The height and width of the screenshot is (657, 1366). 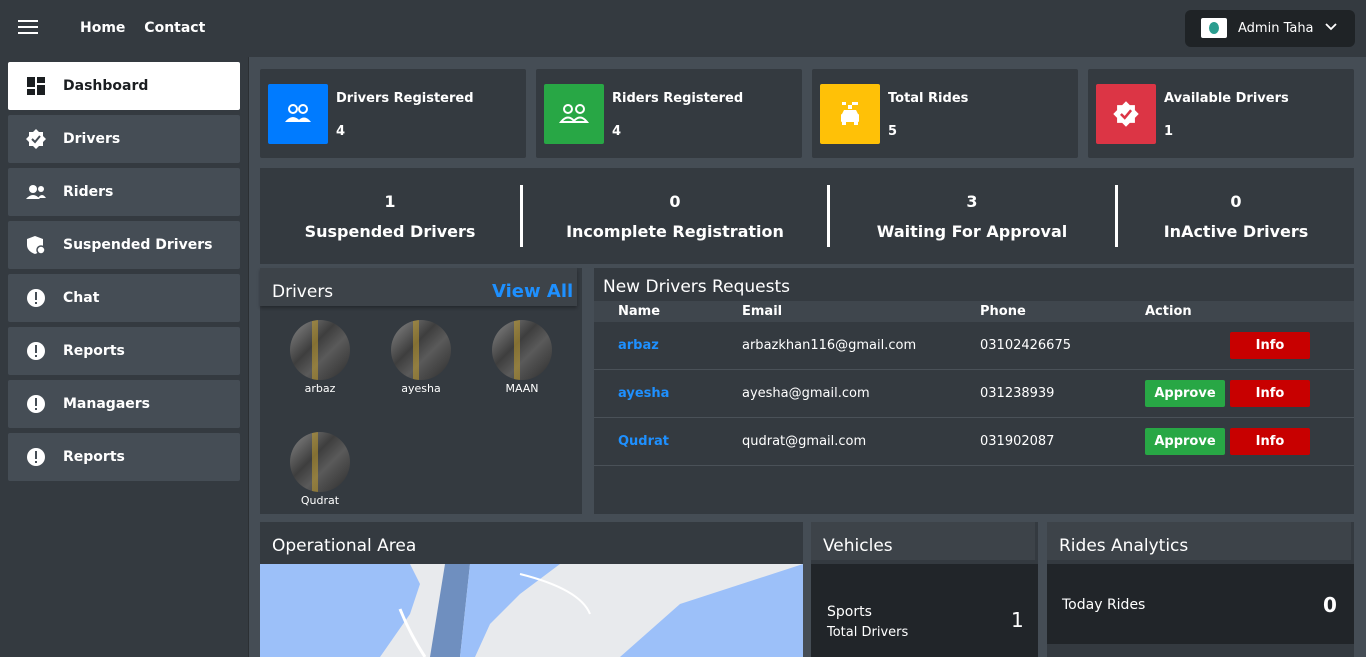 I want to click on stat-inactive-drivers: 0 InActive Drivers, so click(x=1236, y=216).